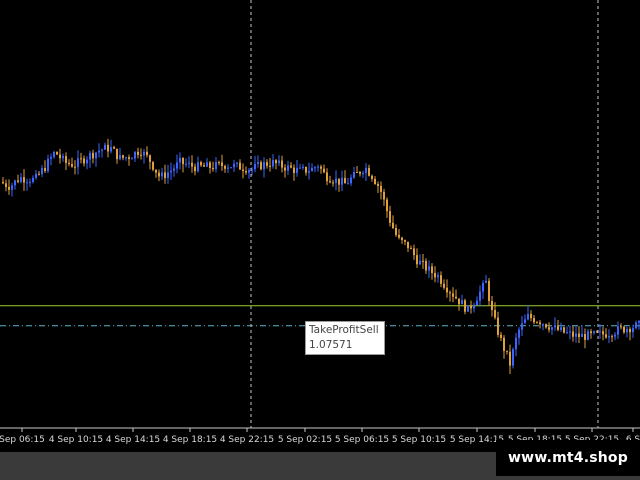 The image size is (640, 480). I want to click on tooltip-title: TakeProfitSell, so click(344, 330).